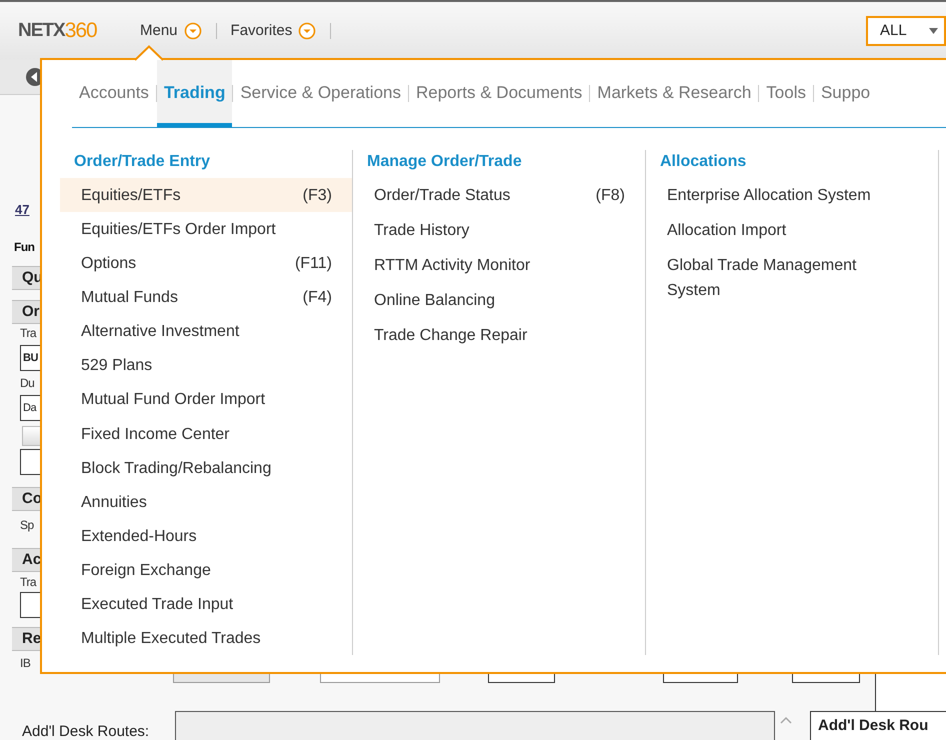 The width and height of the screenshot is (946, 740). Describe the element at coordinates (26, 312) in the screenshot. I see `section-header: Or` at that location.